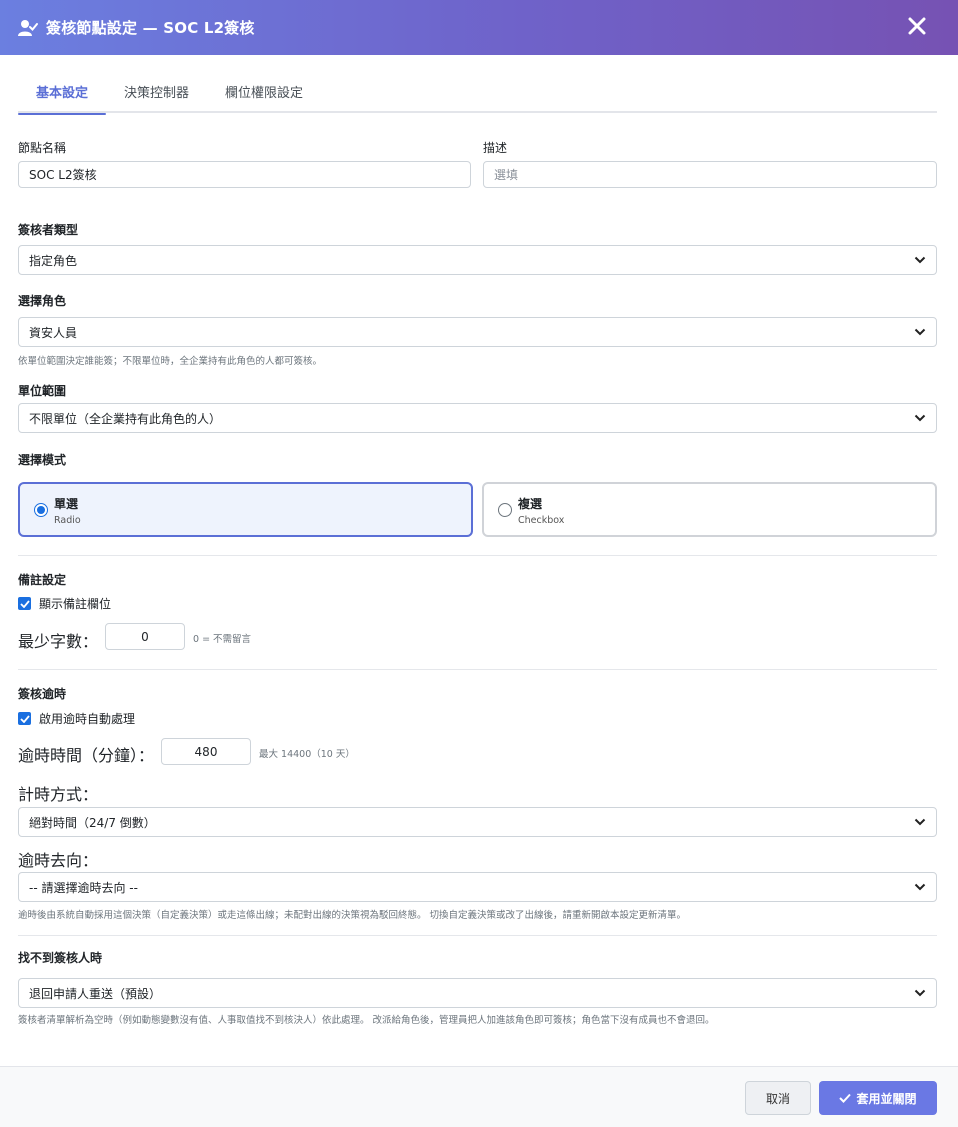 The height and width of the screenshot is (1127, 958). I want to click on radio-button-selected, so click(41, 510).